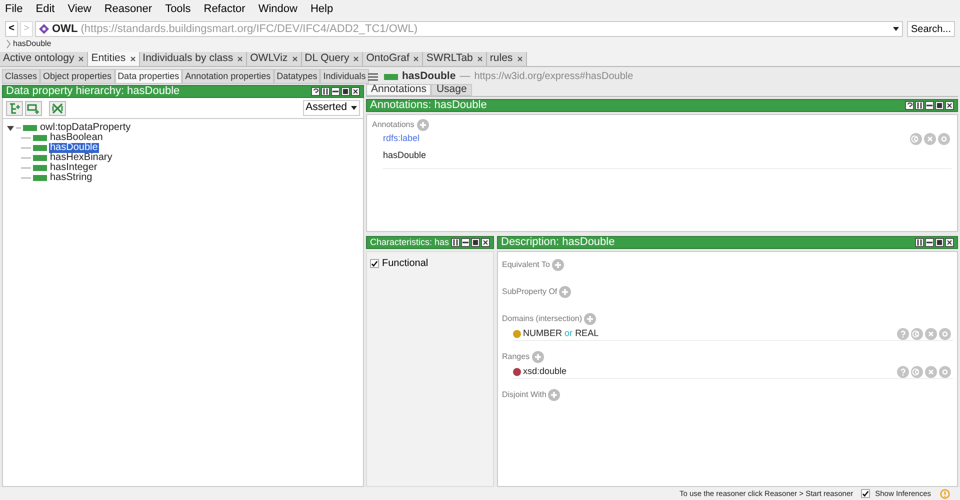  Describe the element at coordinates (404, 155) in the screenshot. I see `annotation-value: hasDouble` at that location.